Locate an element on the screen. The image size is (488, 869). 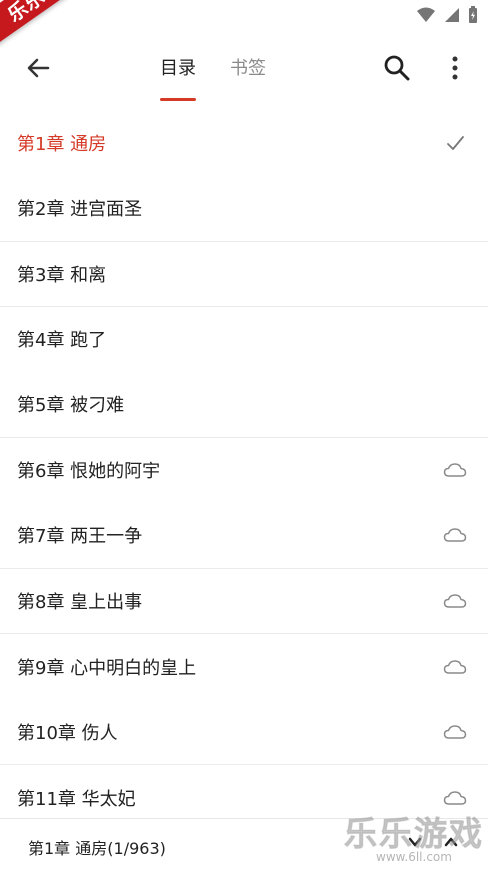
chapter-title: 第11章 华太妃 is located at coordinates (76, 799).